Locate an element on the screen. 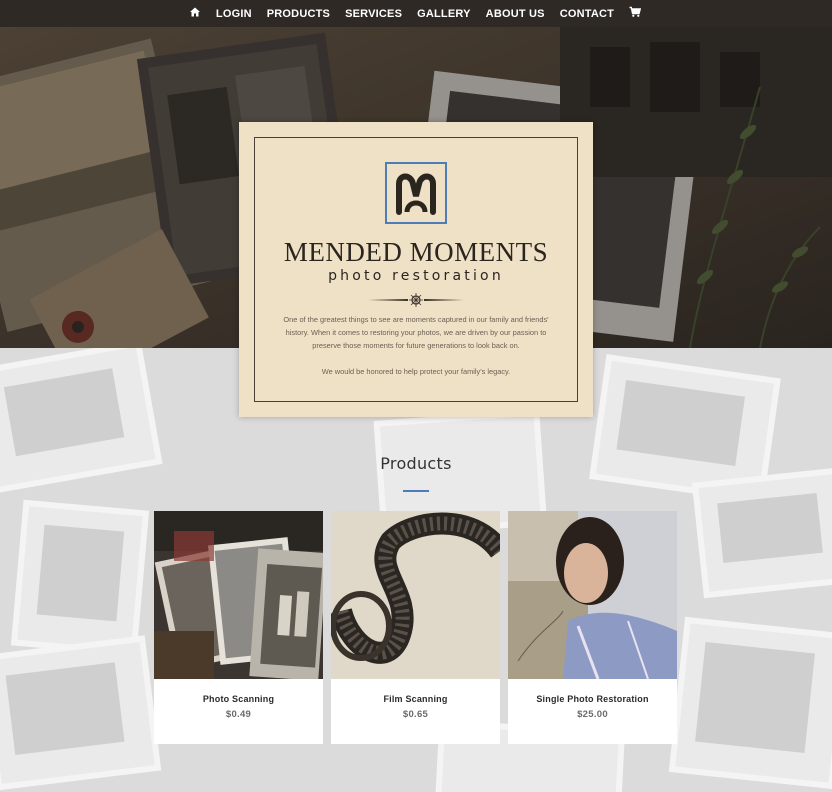 This screenshot has width=832, height=792. product-name: Single Photo Restoration is located at coordinates (592, 699).